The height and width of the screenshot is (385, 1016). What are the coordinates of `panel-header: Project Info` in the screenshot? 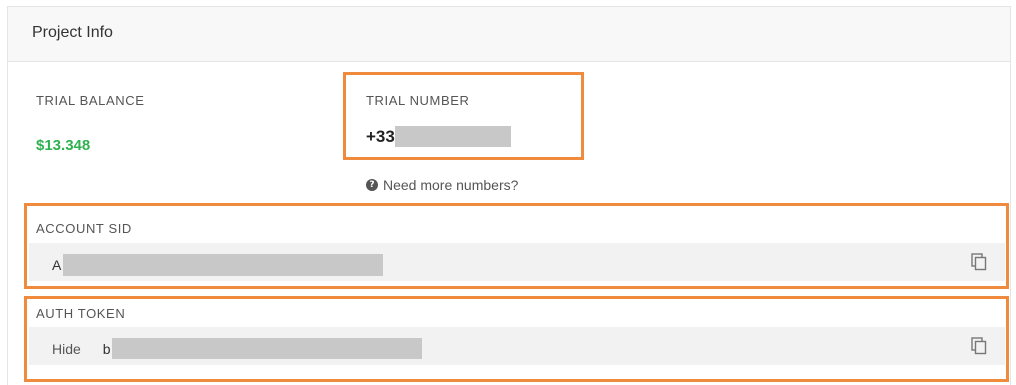 It's located at (509, 34).